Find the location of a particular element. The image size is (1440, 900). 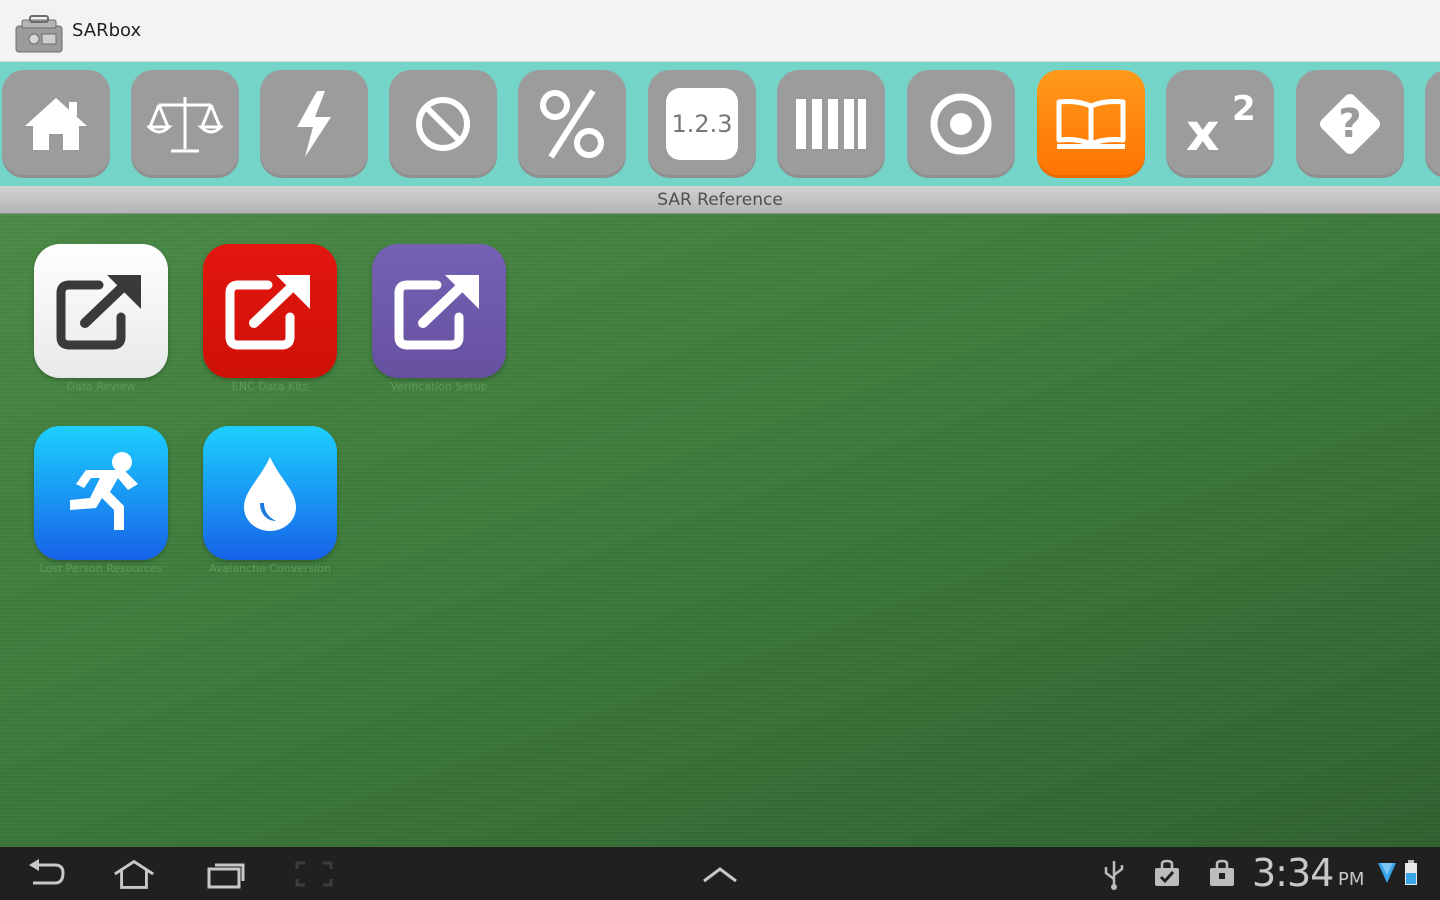

target-icon is located at coordinates (961, 124).